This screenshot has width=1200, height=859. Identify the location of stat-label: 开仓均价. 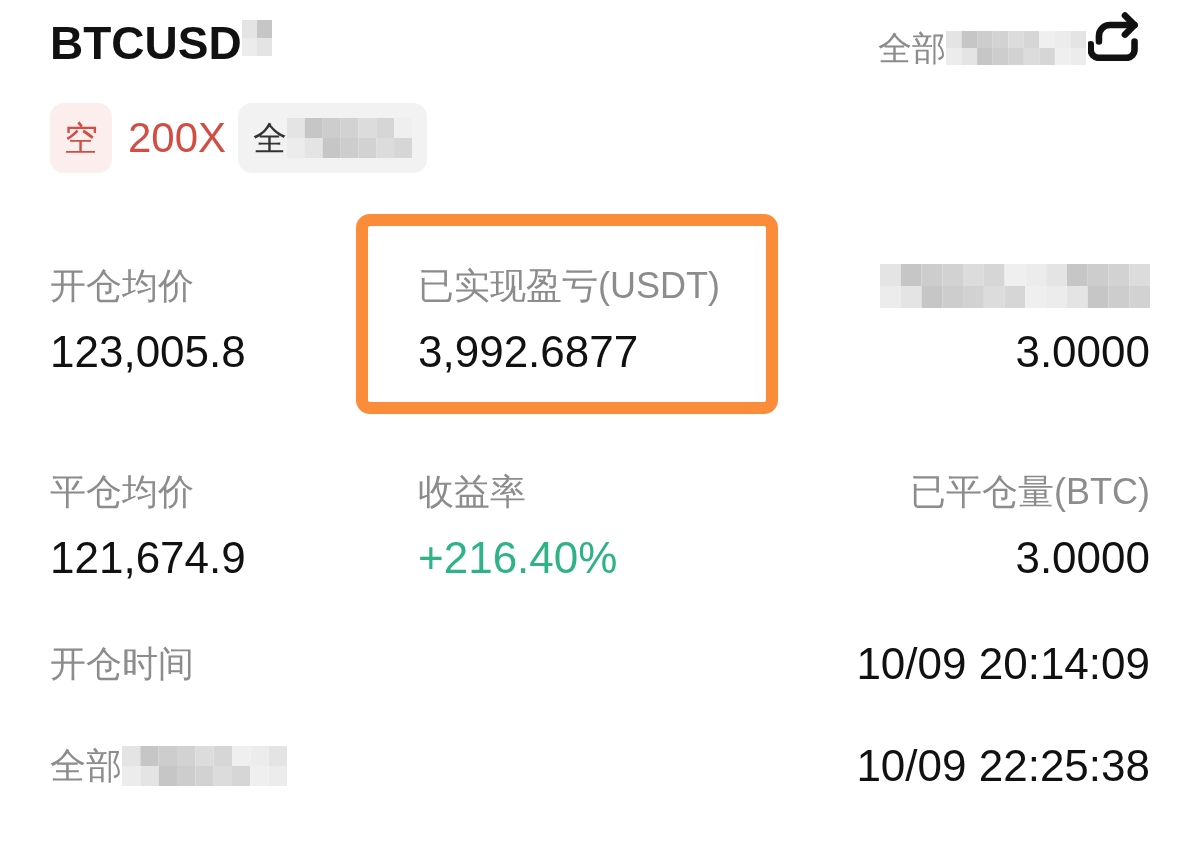
(122, 286).